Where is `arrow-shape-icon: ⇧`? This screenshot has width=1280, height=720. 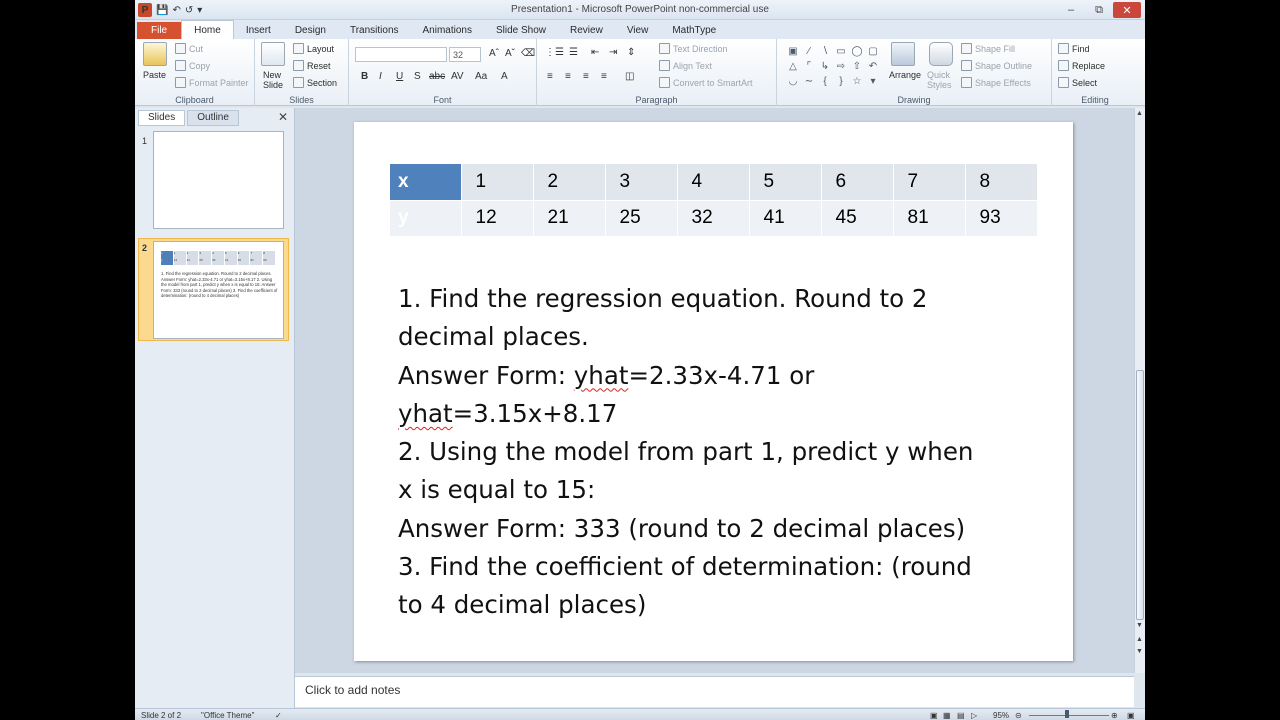 arrow-shape-icon: ⇧ is located at coordinates (857, 66).